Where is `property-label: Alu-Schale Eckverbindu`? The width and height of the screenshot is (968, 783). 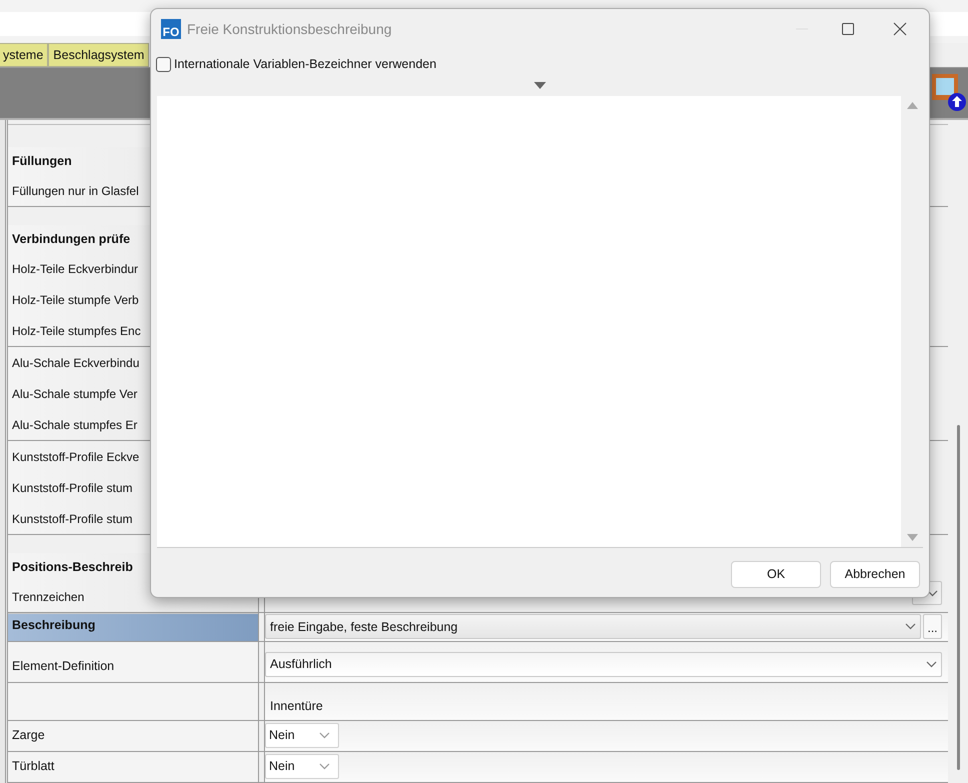
property-label: Alu-Schale Eckverbindu is located at coordinates (75, 363).